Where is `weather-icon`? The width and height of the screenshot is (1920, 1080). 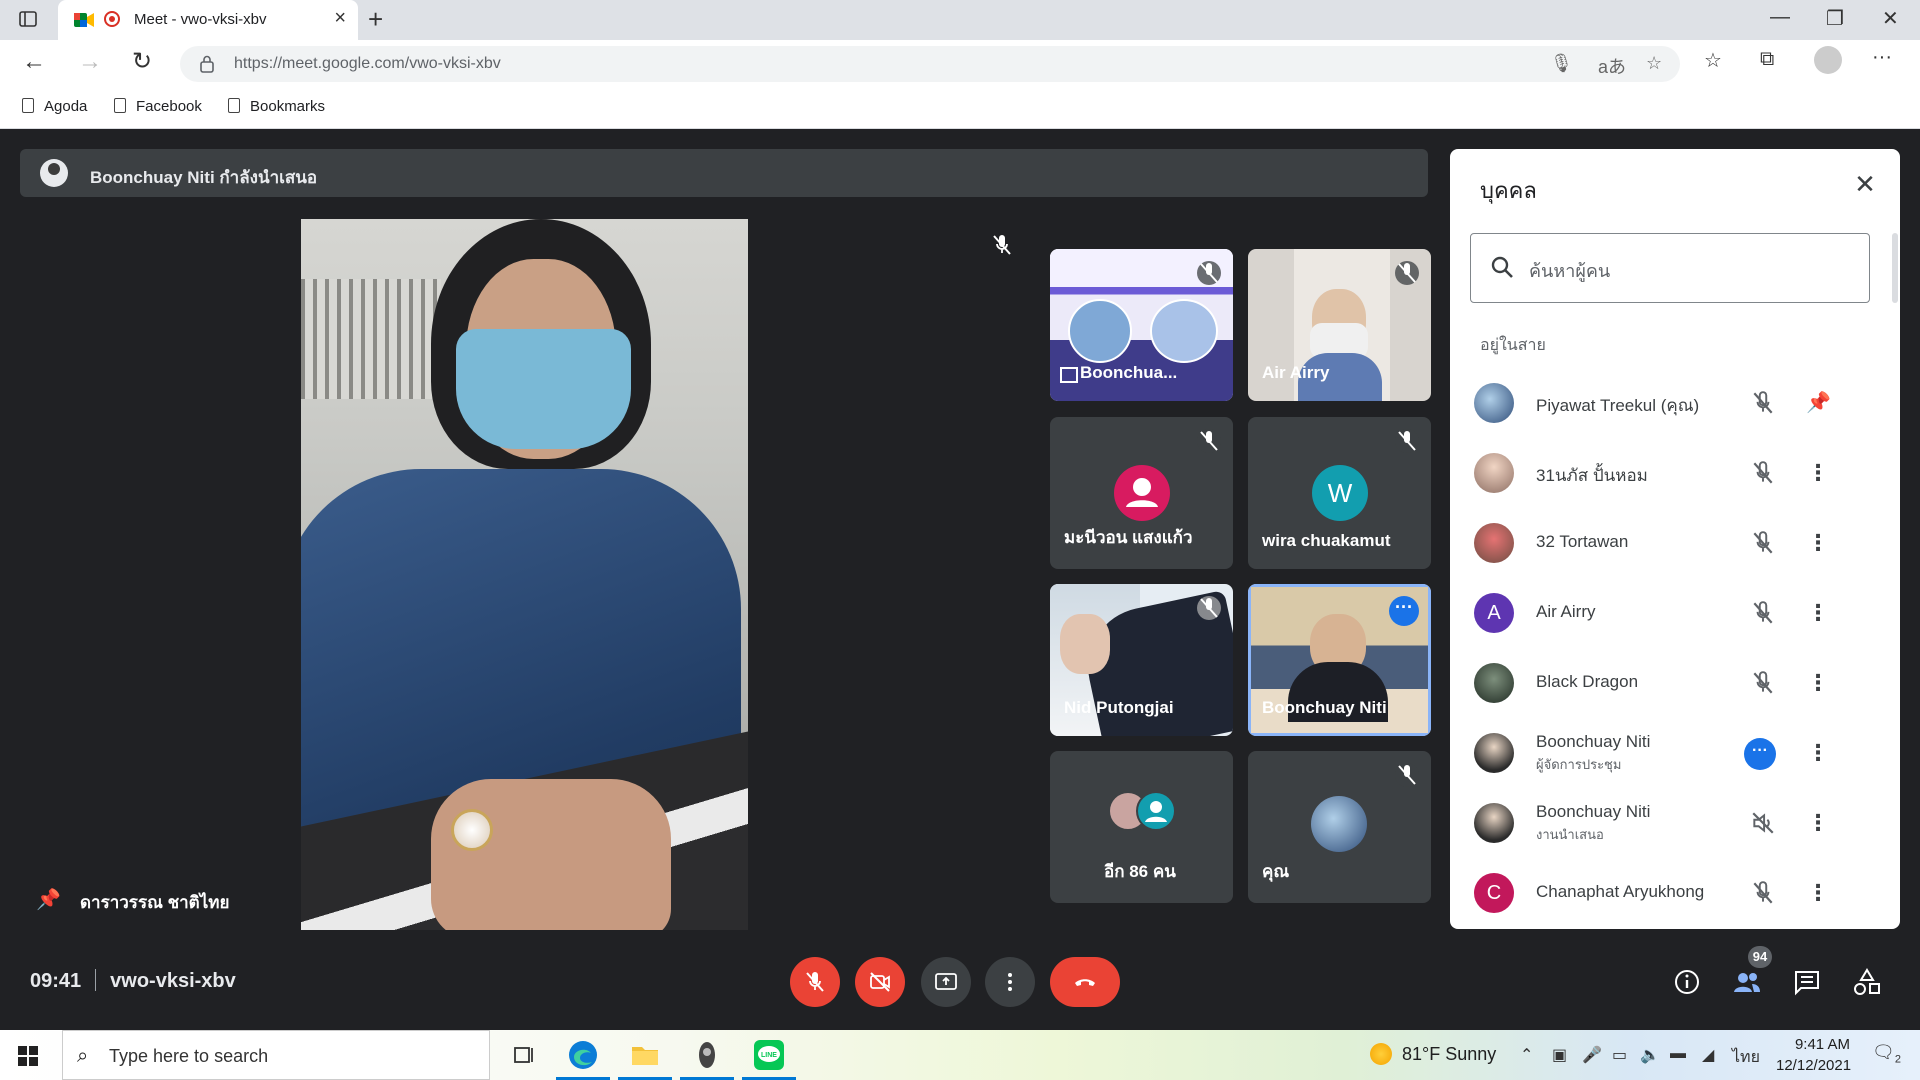
weather-icon is located at coordinates (1381, 1054).